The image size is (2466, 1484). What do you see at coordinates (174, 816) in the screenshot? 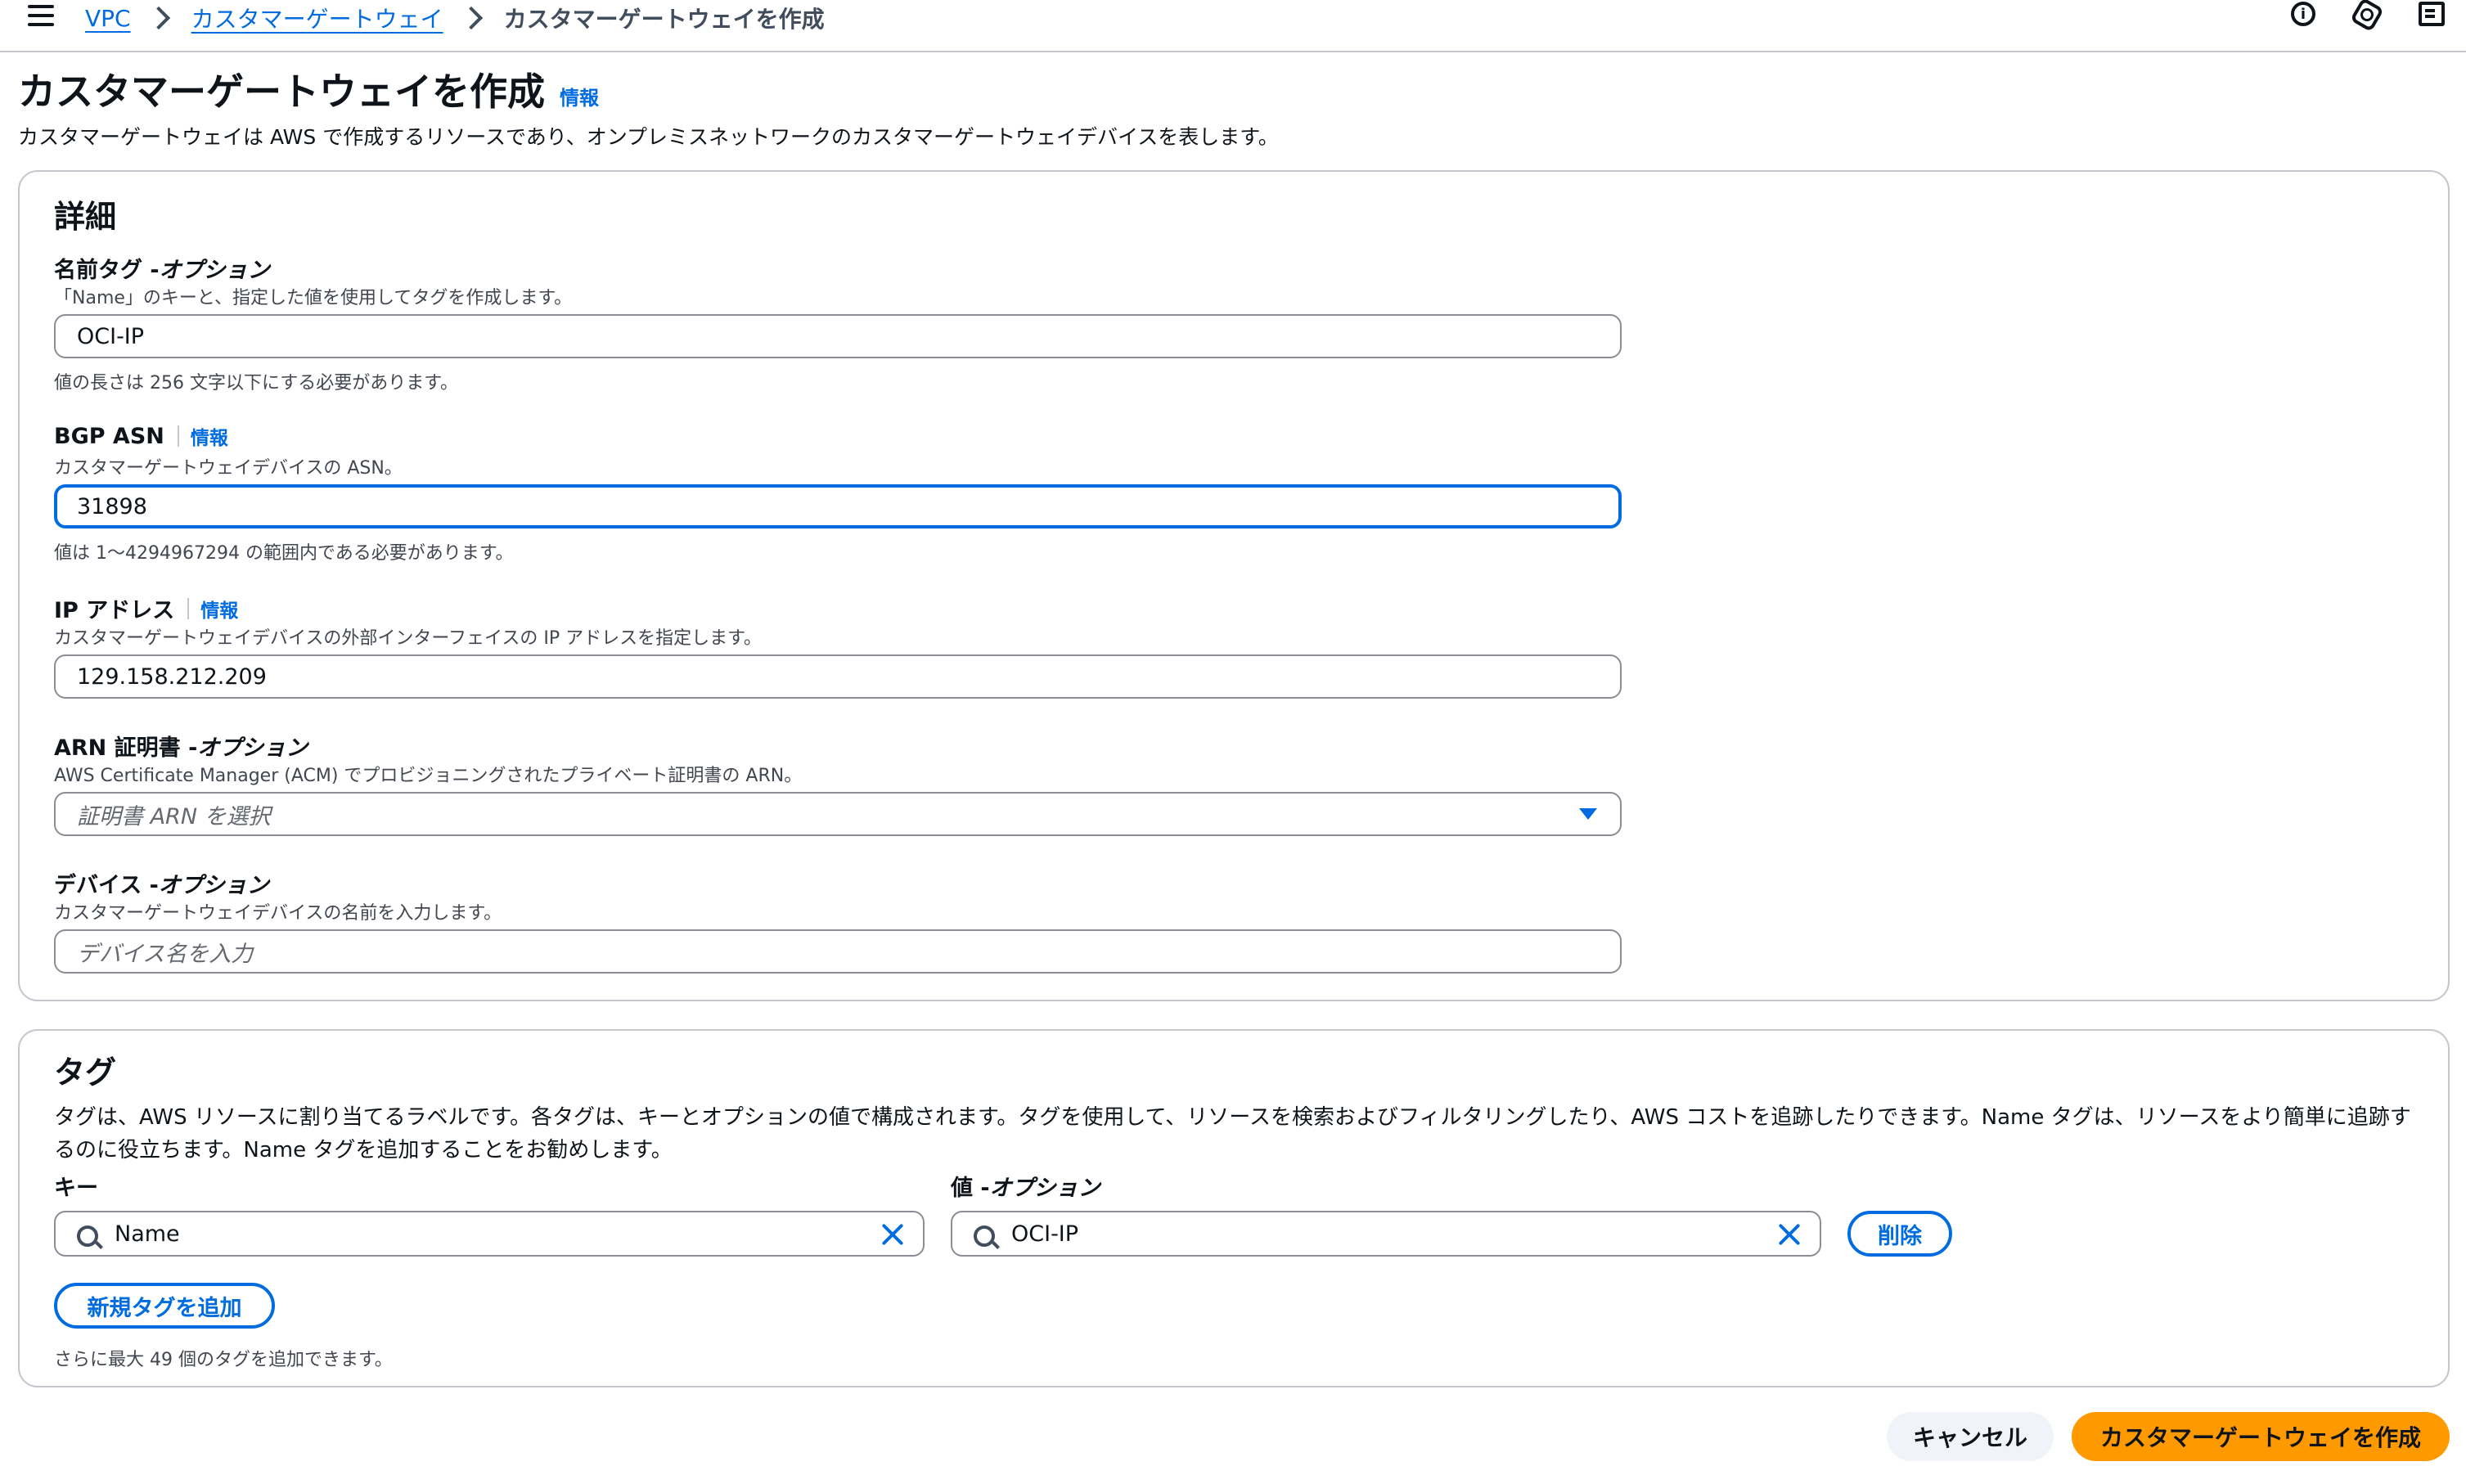
I see `certificate-arn-placeholder: 証明書 ARN を選択` at bounding box center [174, 816].